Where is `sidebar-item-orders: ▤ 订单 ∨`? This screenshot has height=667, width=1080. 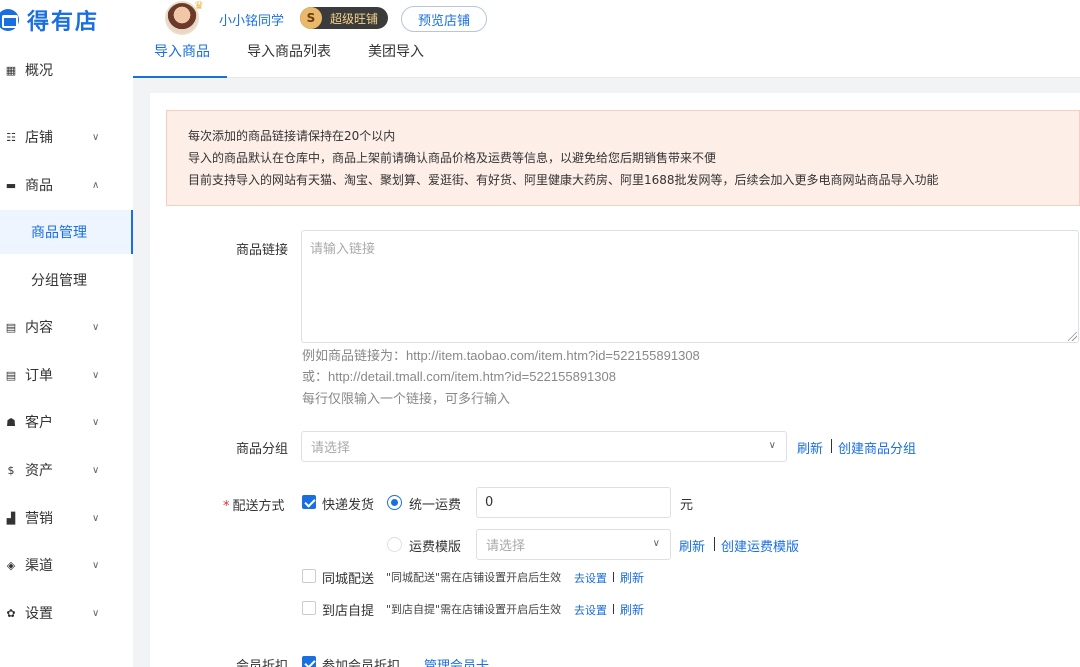
sidebar-item-orders: ▤ 订单 ∨ is located at coordinates (66, 375).